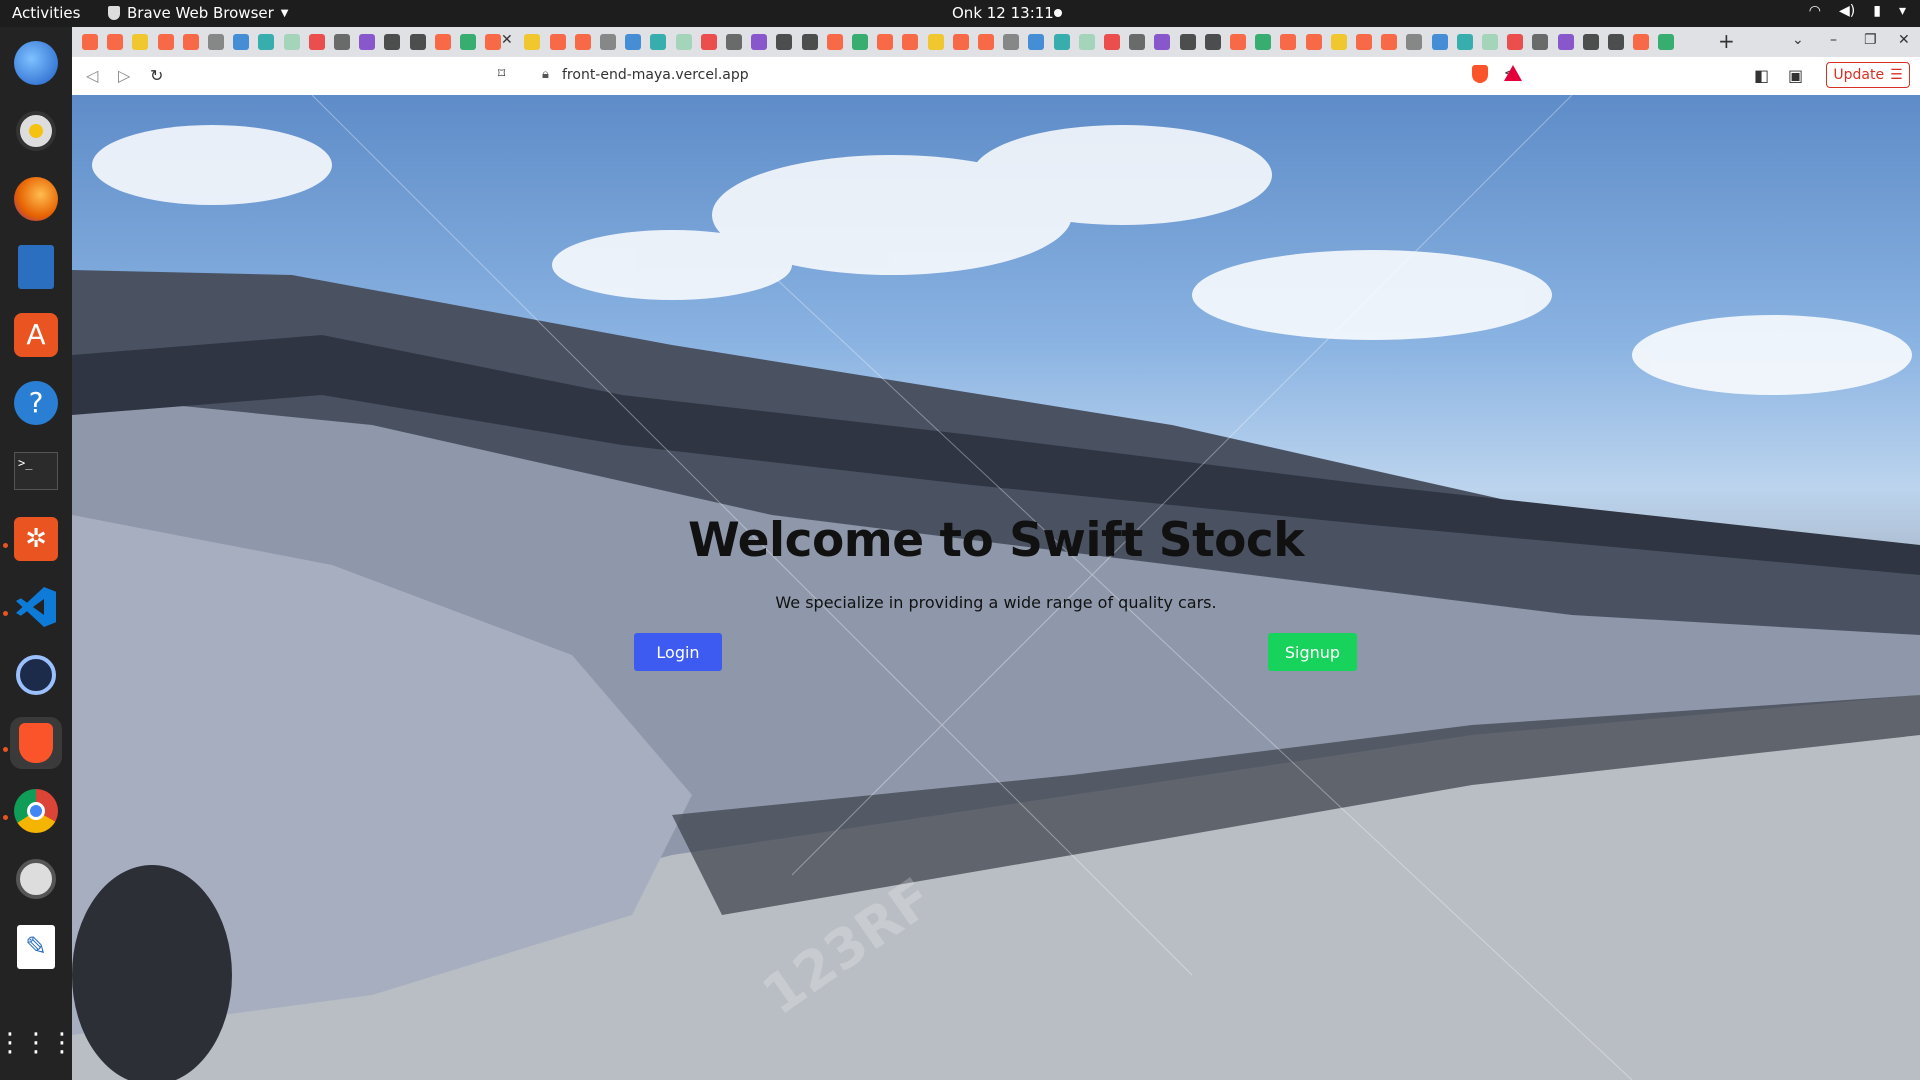 The image size is (1920, 1080). What do you see at coordinates (36, 947) in the screenshot?
I see `text-editor-icon: ✎` at bounding box center [36, 947].